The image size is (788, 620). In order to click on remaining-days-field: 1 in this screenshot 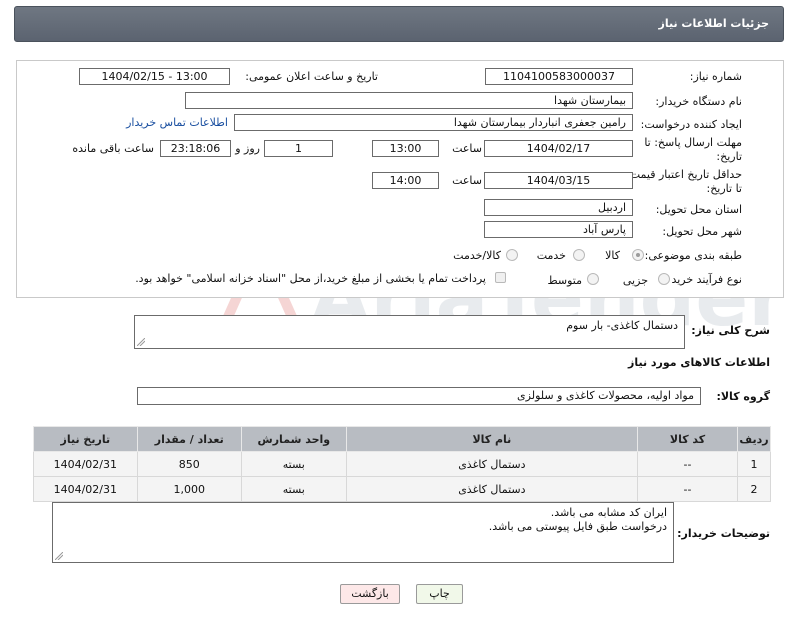, I will do `click(298, 148)`.